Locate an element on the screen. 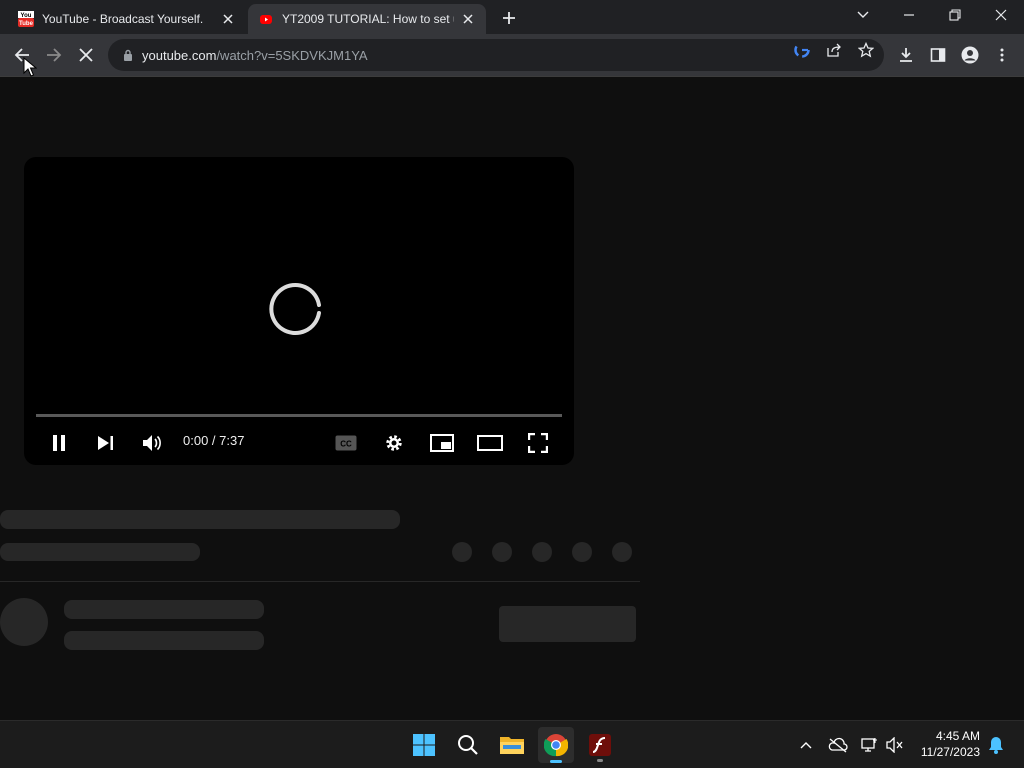 The image size is (1024, 768). channel-name-placeholder is located at coordinates (164, 609).